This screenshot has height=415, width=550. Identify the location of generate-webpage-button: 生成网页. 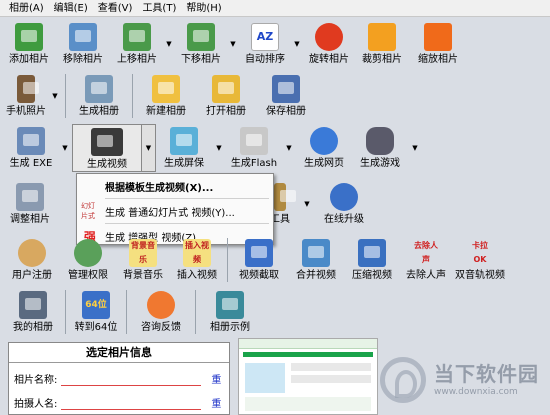
(324, 148).